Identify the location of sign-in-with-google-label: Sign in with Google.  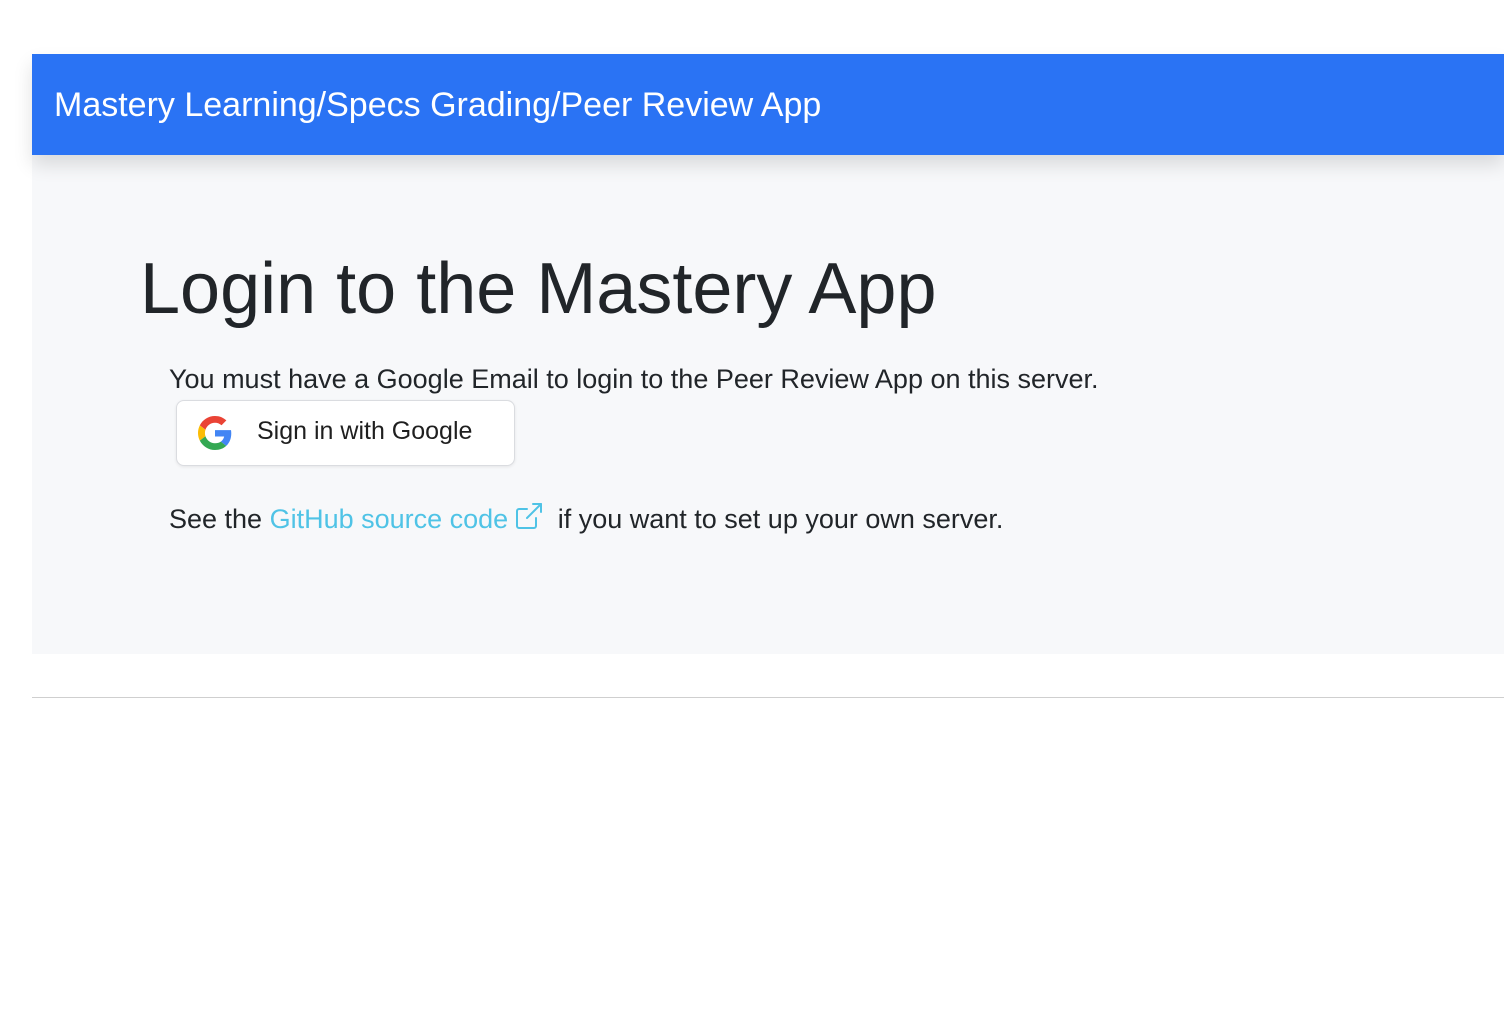
(365, 431).